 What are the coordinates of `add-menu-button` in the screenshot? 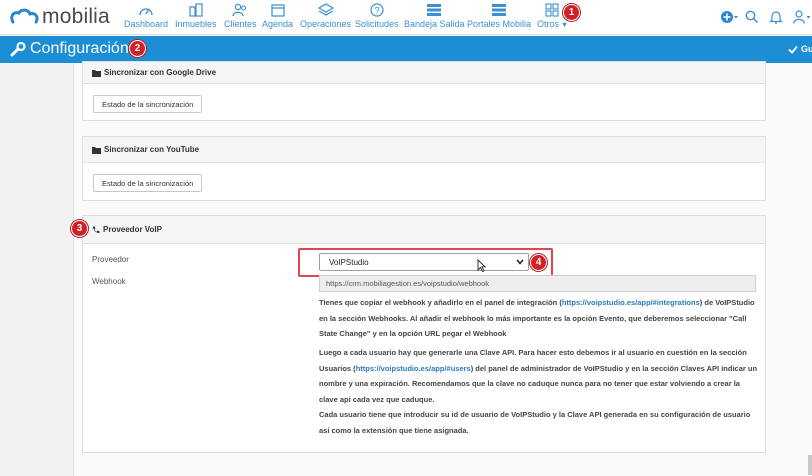 It's located at (730, 19).